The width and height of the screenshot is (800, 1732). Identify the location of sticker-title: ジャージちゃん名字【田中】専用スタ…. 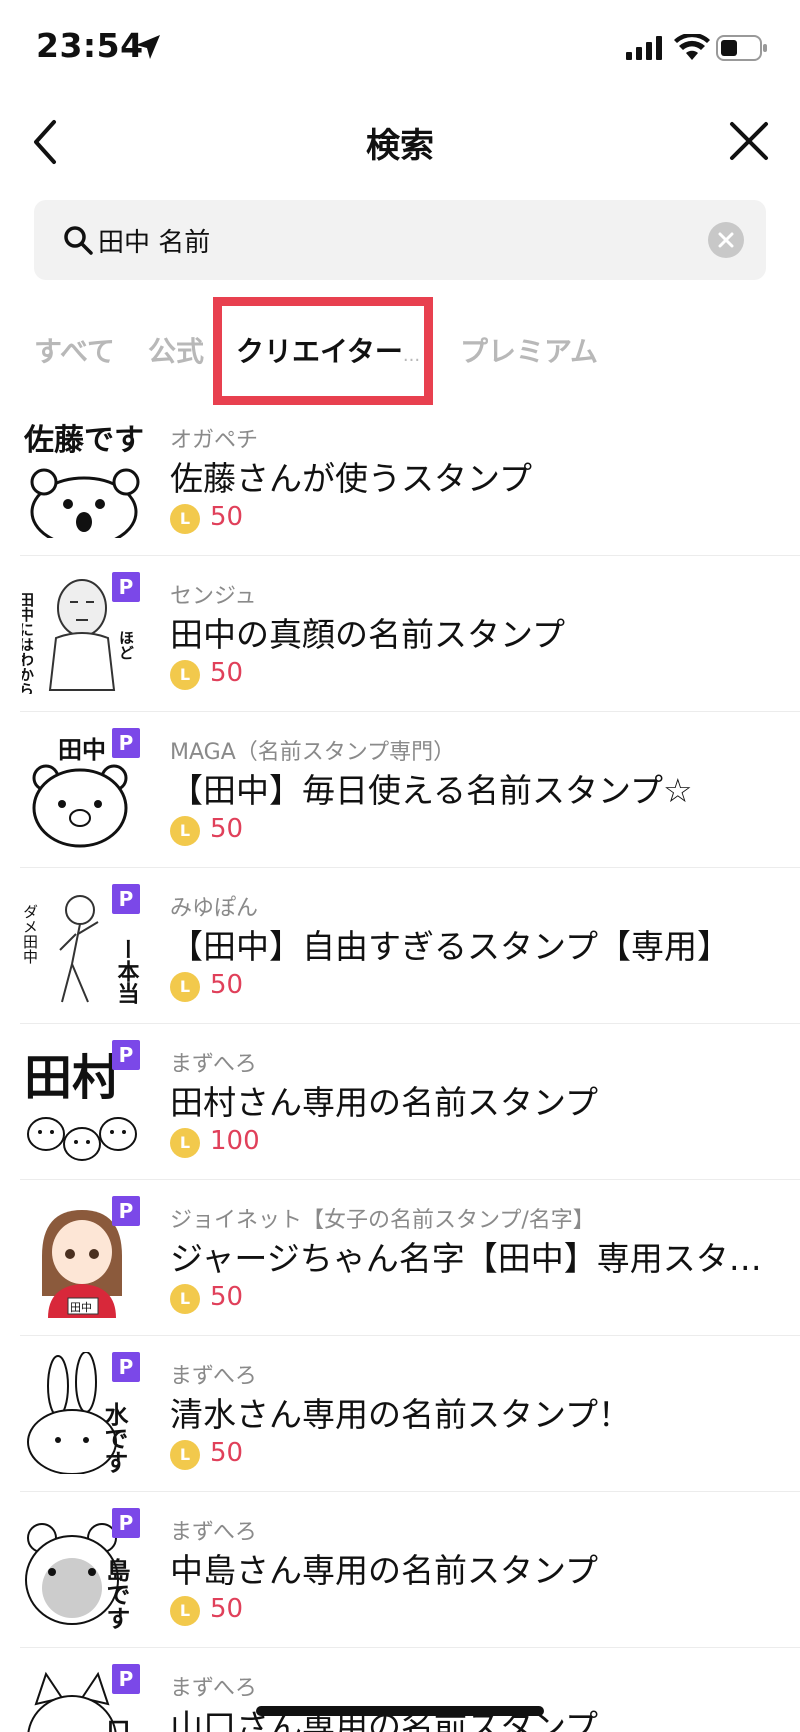
(466, 1258).